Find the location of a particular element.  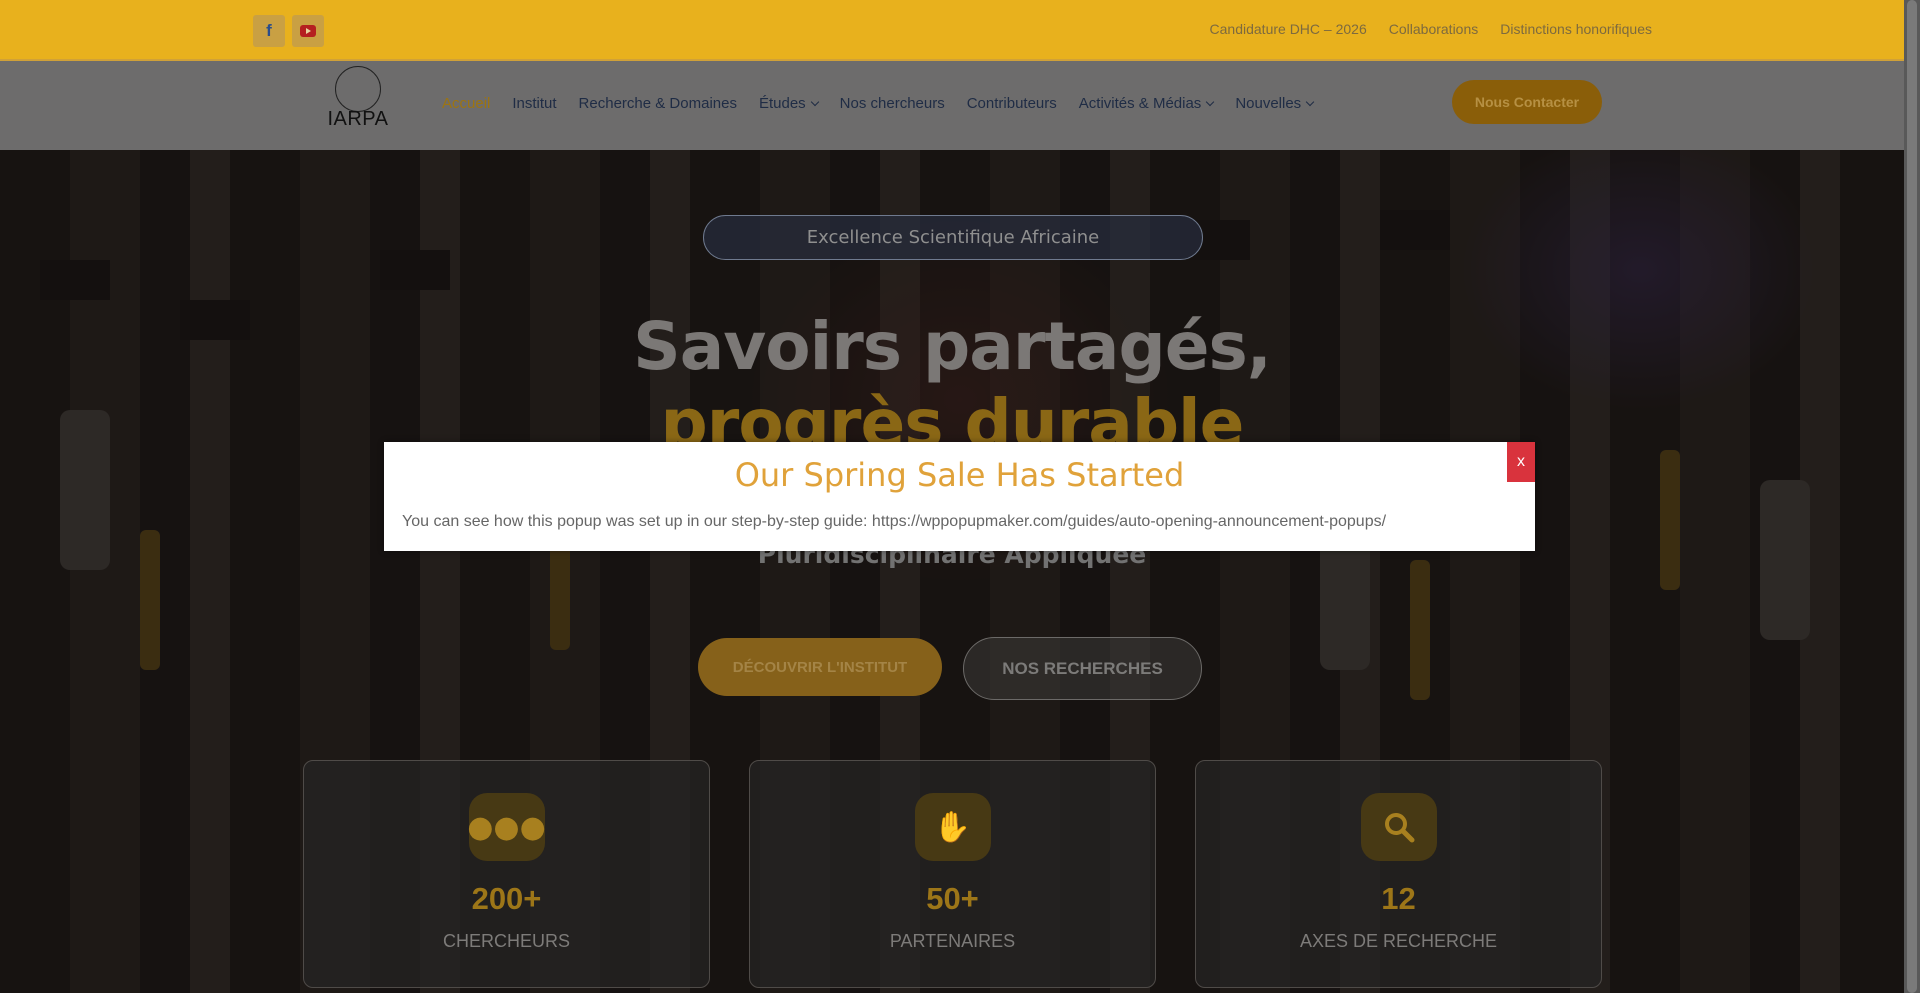

logo-emblem is located at coordinates (358, 89).